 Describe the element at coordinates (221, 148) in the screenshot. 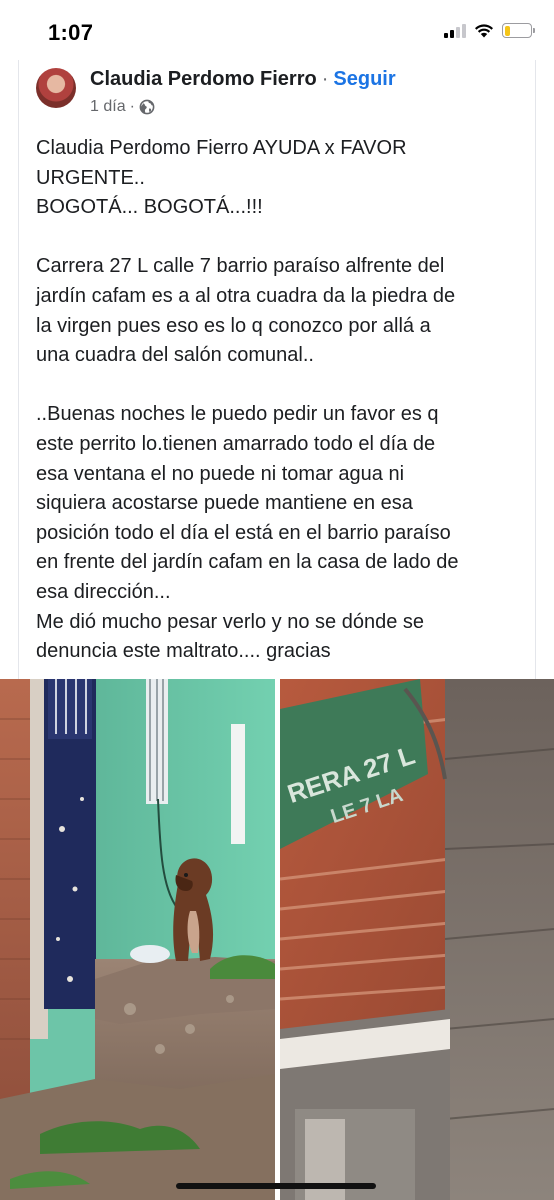

I see `post-text-line: Claudia Perdomo Fierro AYUDA x FAVOR` at that location.